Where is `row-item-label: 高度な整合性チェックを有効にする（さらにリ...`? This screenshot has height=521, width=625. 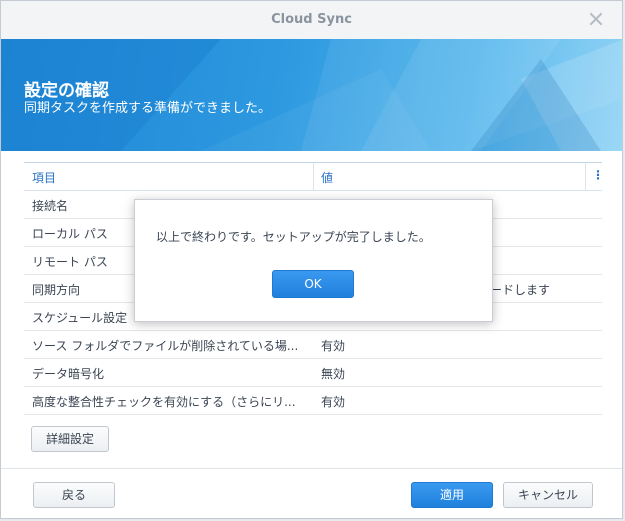
row-item-label: 高度な整合性チェックを有効にする（さらにリ... is located at coordinates (164, 402).